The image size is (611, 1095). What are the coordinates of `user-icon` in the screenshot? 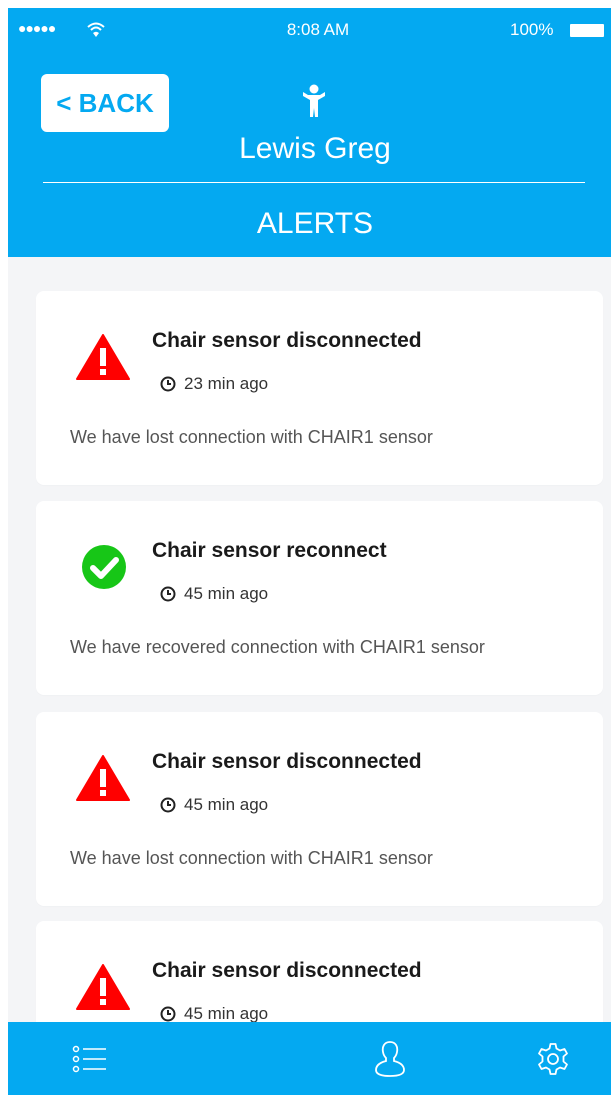 It's located at (390, 1058).